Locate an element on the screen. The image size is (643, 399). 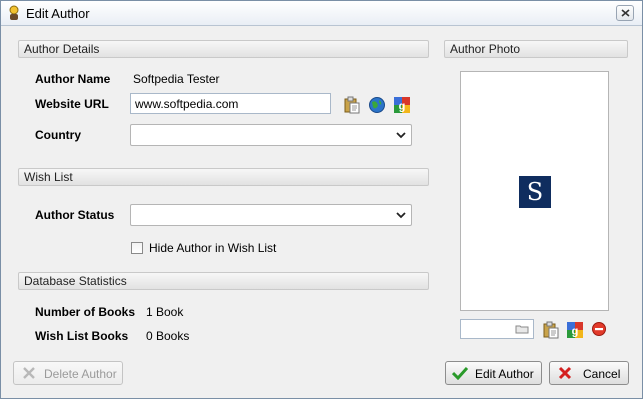
cancel-button: Cancel is located at coordinates (589, 373).